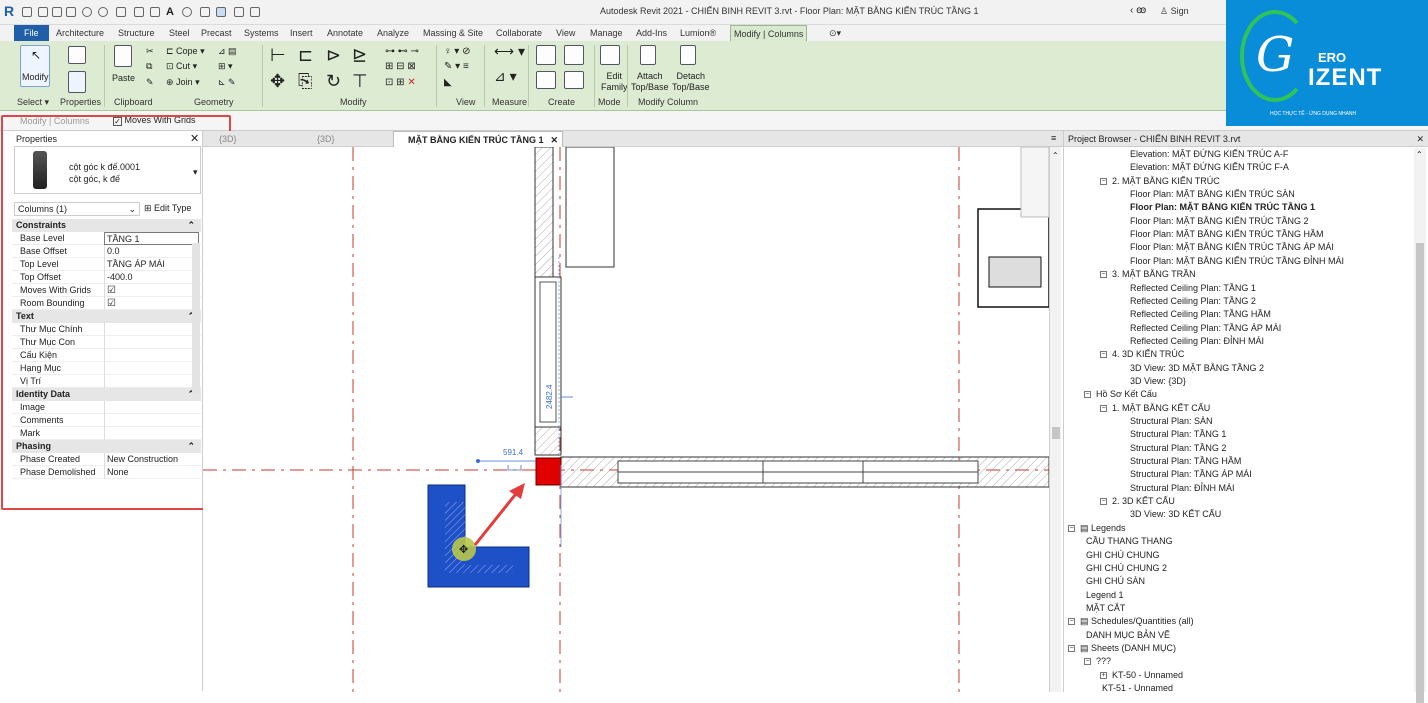 This screenshot has width=1428, height=703. I want to click on modify-button: ↖ Modify, so click(35, 66).